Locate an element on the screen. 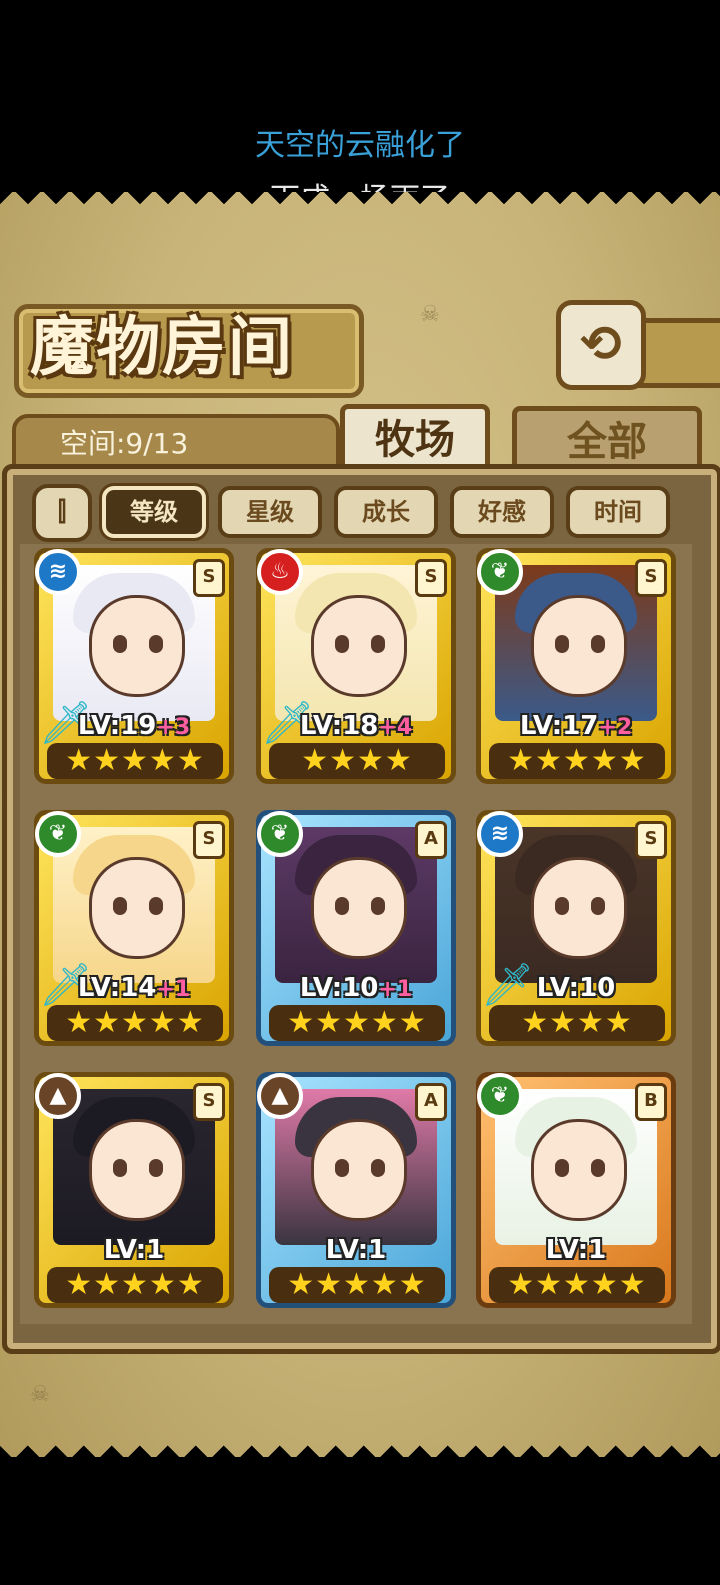  level-text: LV:18 is located at coordinates (339, 726).